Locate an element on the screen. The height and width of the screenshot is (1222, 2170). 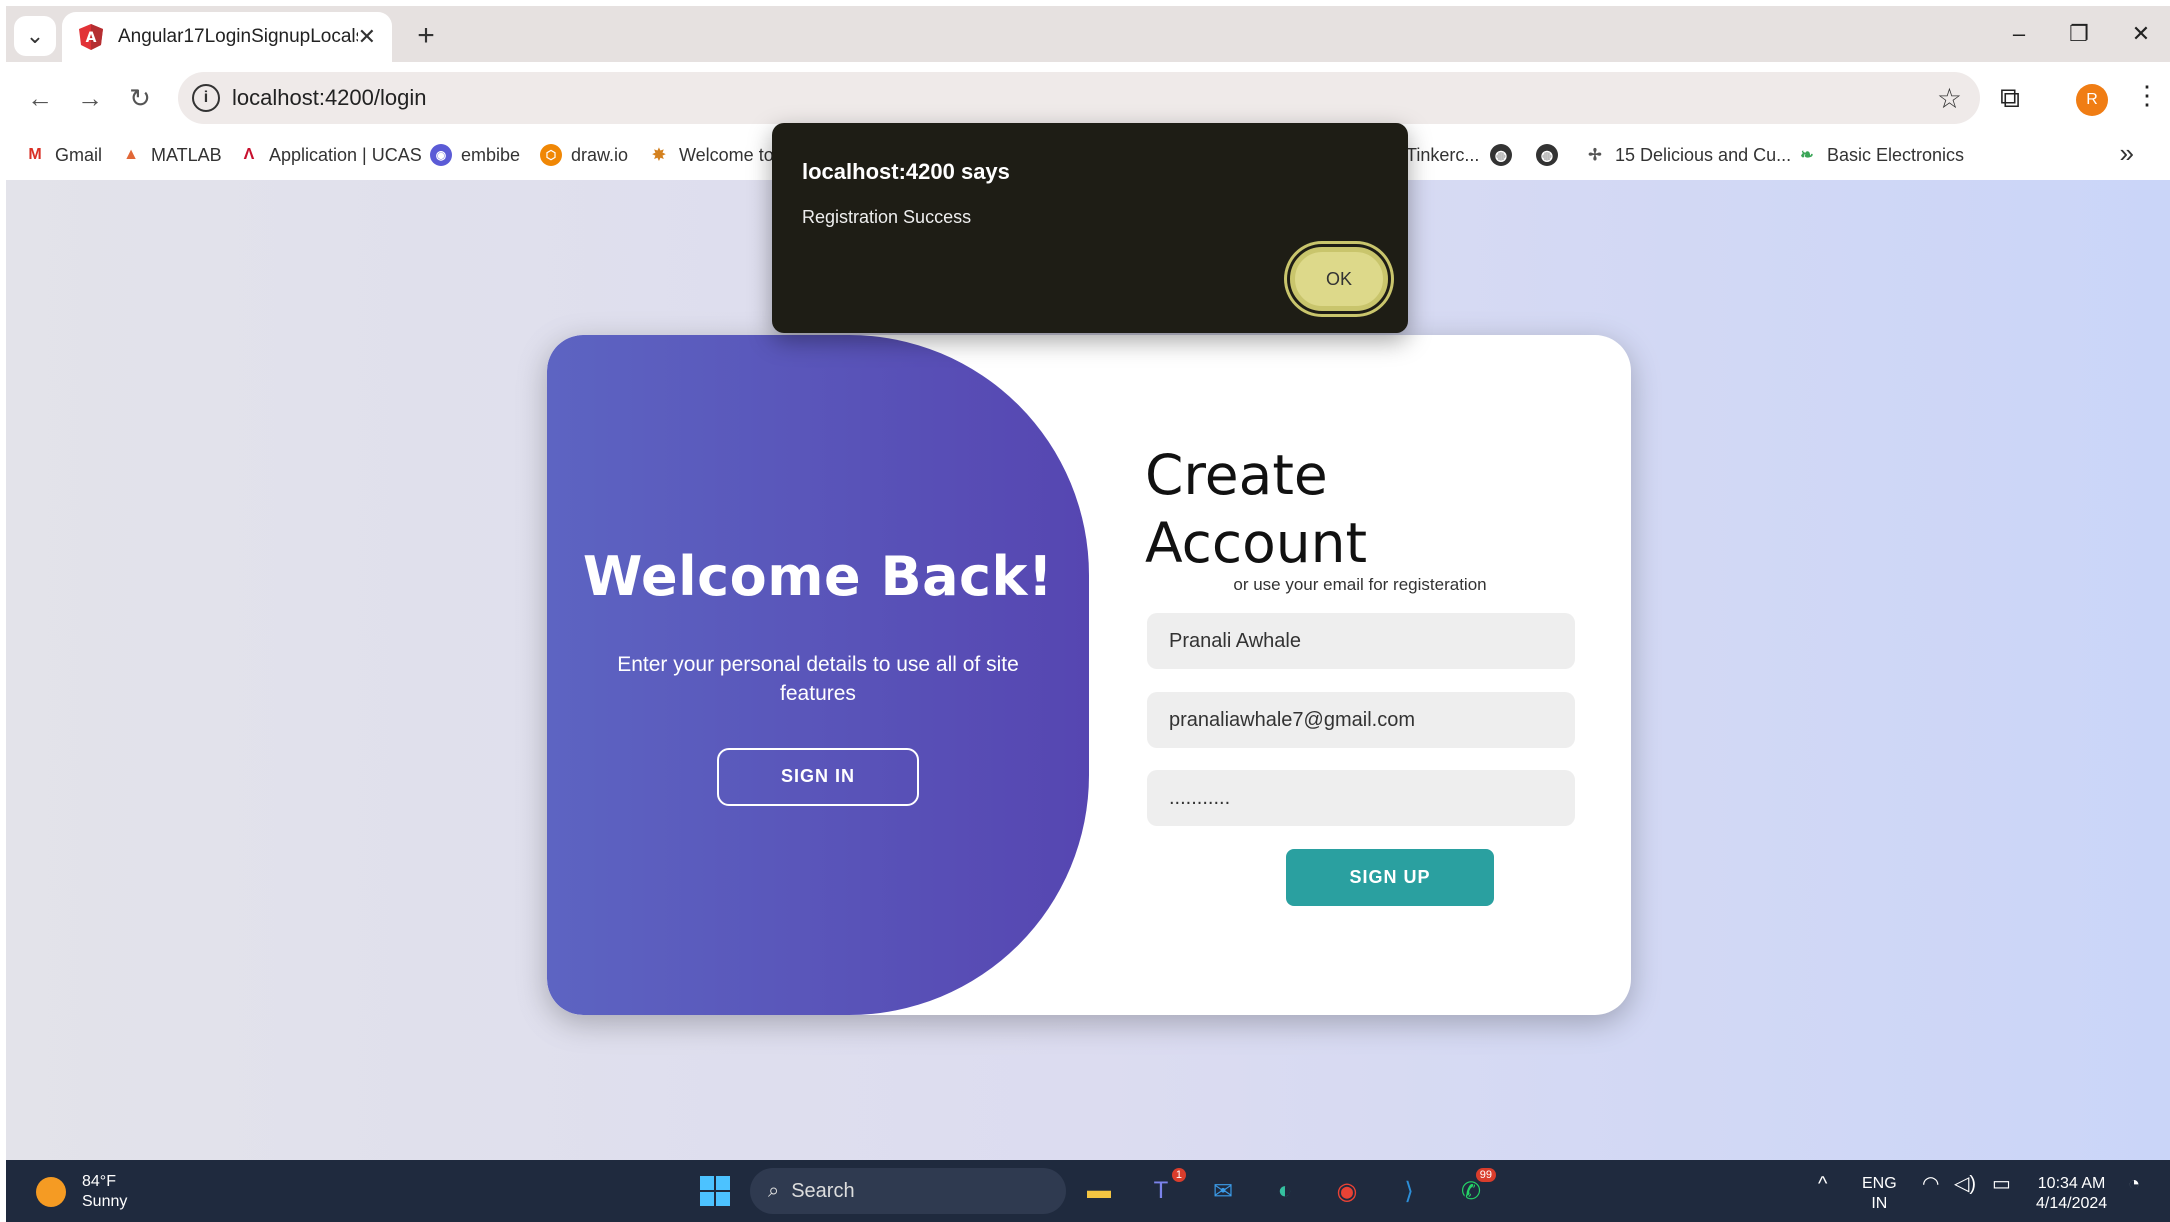
weather-widget: 84°F Sunny is located at coordinates (81, 1192).